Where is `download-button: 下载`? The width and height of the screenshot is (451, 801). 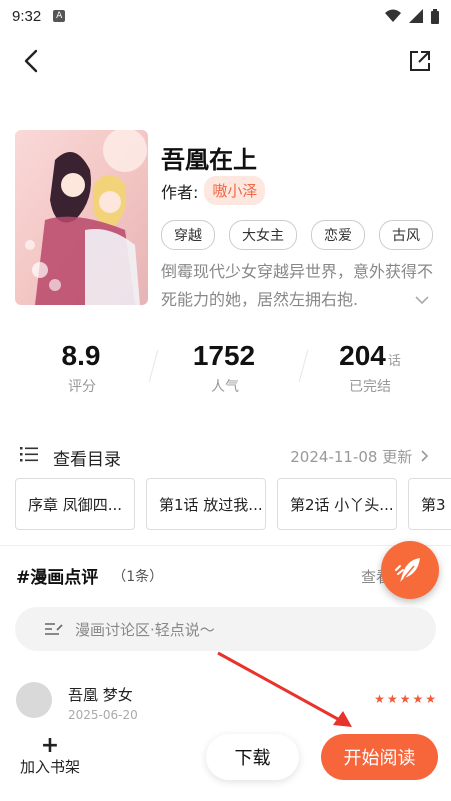 download-button: 下载 is located at coordinates (252, 757).